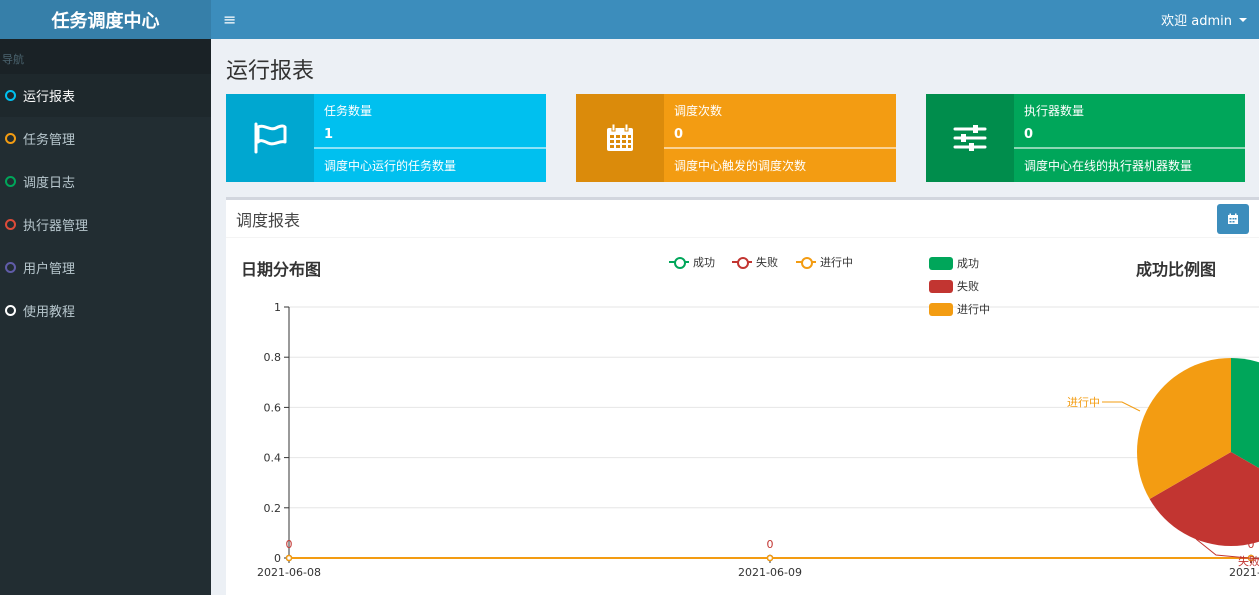  What do you see at coordinates (49, 97) in the screenshot?
I see `sidebar-item-label: 运行报表` at bounding box center [49, 97].